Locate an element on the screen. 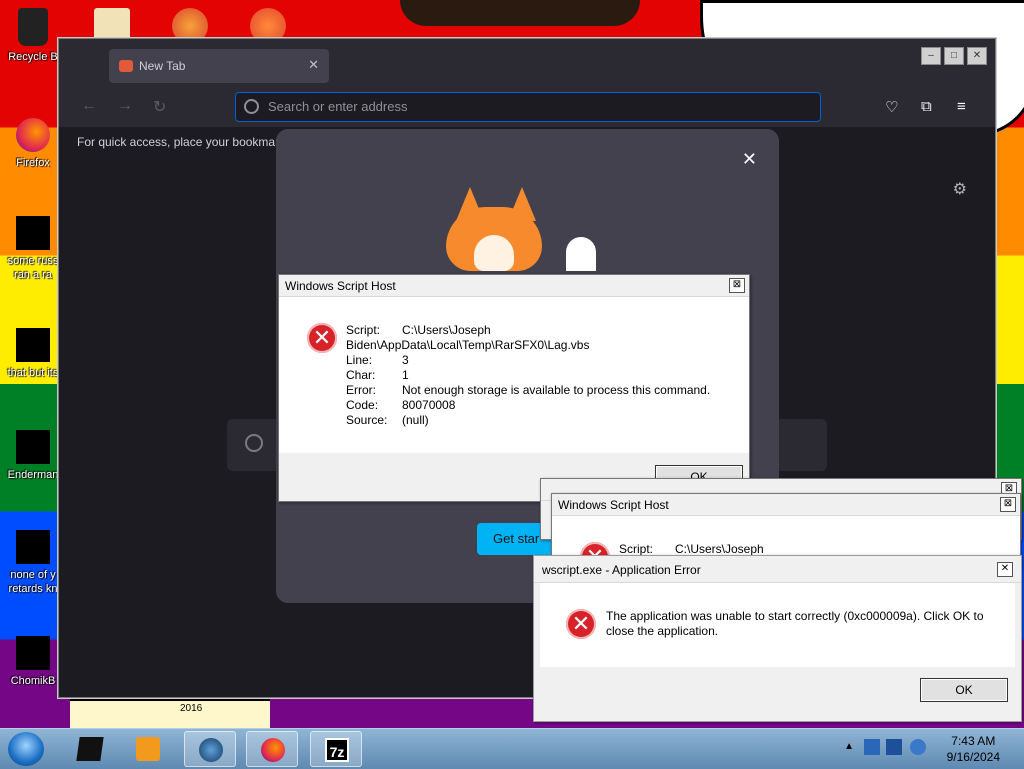 This screenshot has width=1024, height=769. tab-title: New Tab is located at coordinates (162, 66).